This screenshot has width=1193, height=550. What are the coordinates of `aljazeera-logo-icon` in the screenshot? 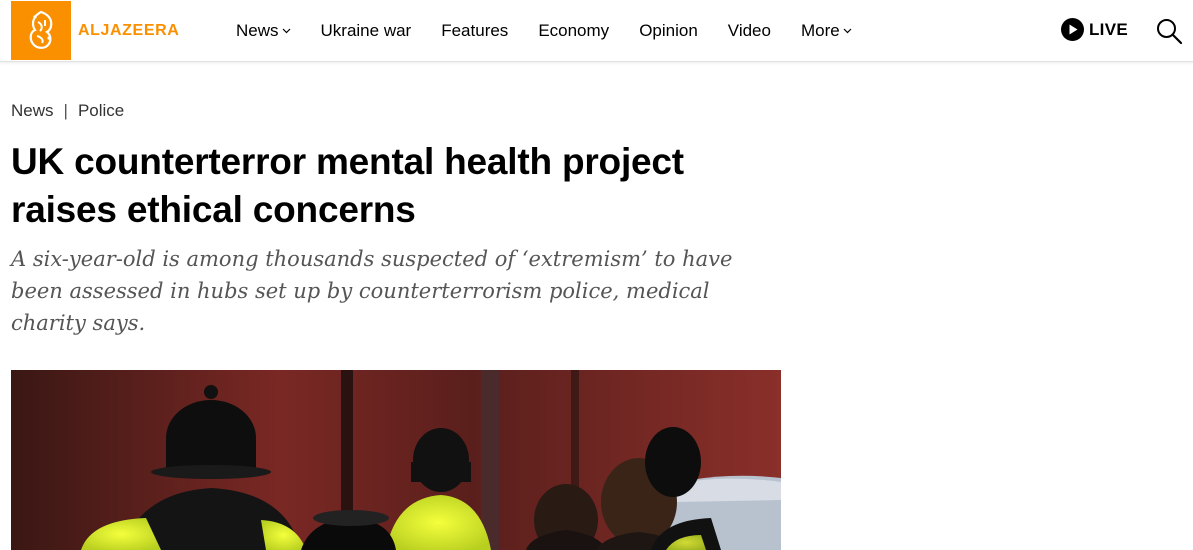 It's located at (41, 30).